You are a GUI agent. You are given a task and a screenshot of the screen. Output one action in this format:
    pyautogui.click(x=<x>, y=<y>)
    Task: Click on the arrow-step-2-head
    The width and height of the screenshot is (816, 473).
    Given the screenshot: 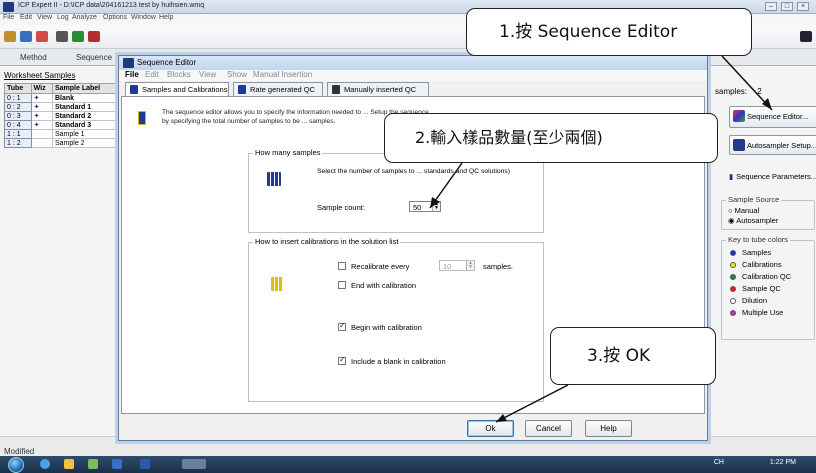 What is the action you would take?
    pyautogui.click(x=435, y=202)
    